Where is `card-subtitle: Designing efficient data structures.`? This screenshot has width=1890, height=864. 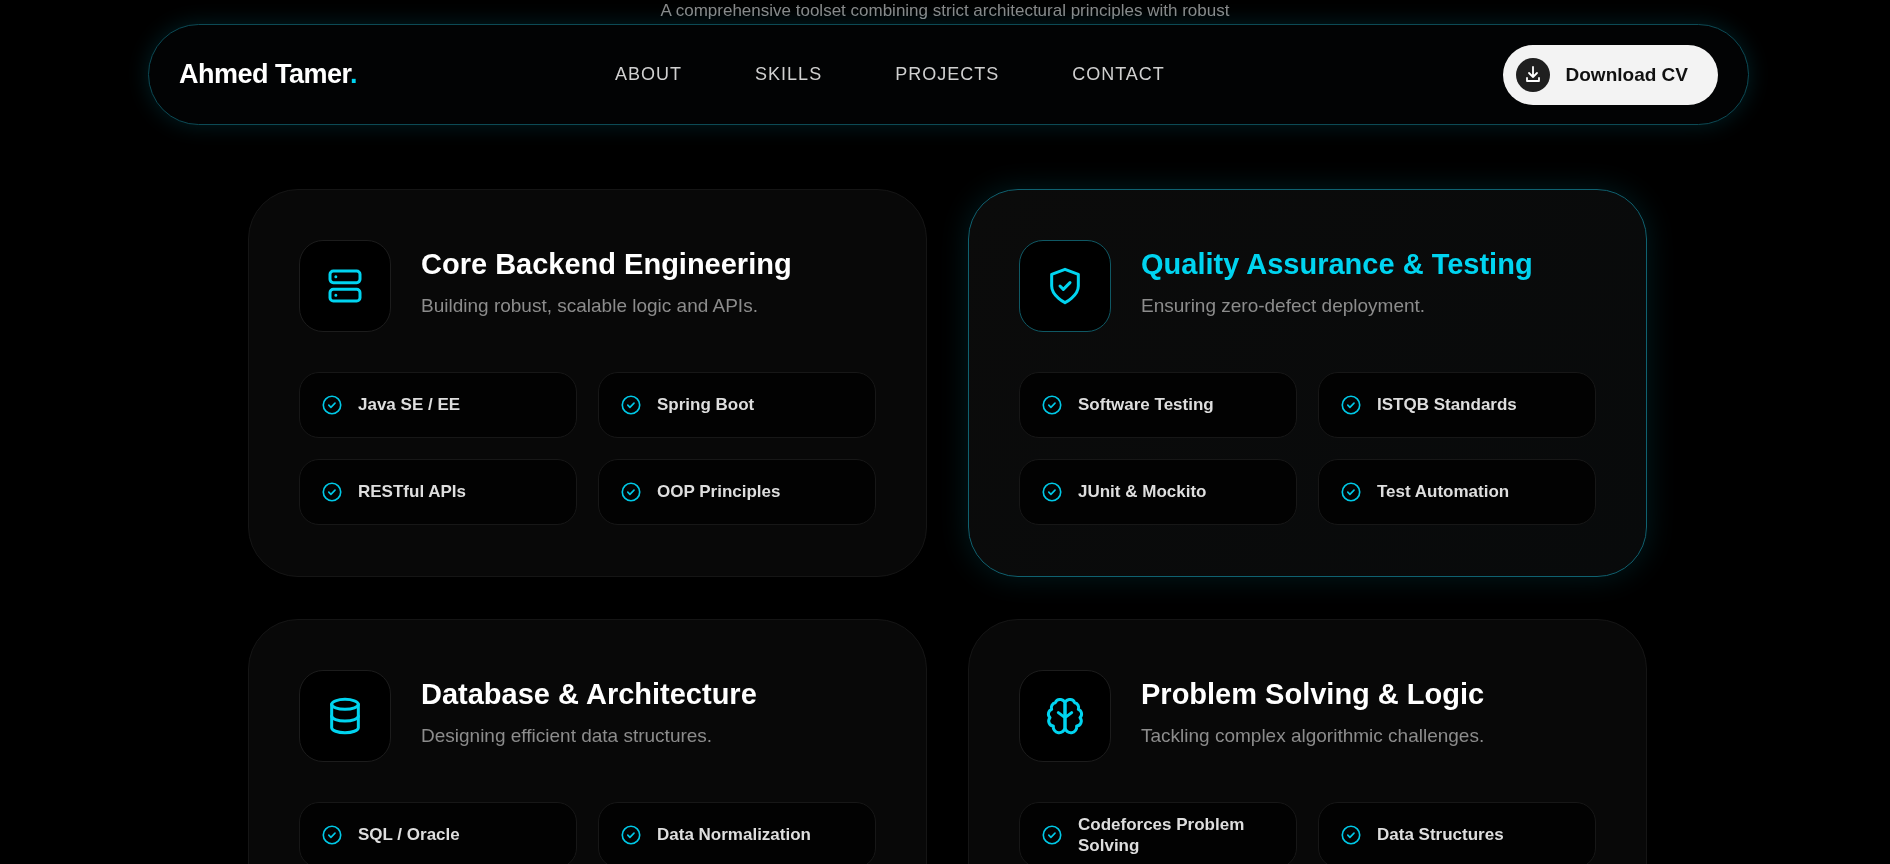
card-subtitle: Designing efficient data structures. is located at coordinates (567, 736).